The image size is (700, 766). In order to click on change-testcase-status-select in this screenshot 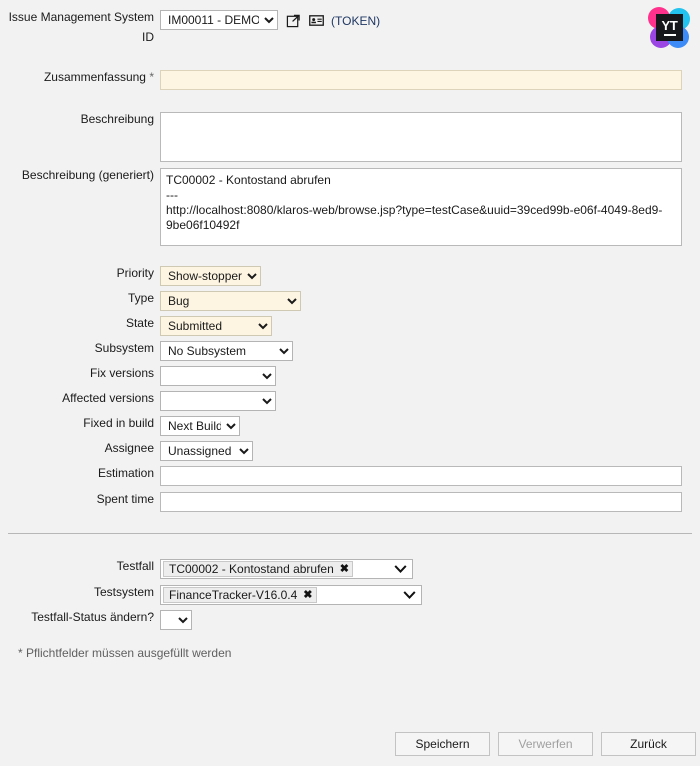, I will do `click(176, 620)`.